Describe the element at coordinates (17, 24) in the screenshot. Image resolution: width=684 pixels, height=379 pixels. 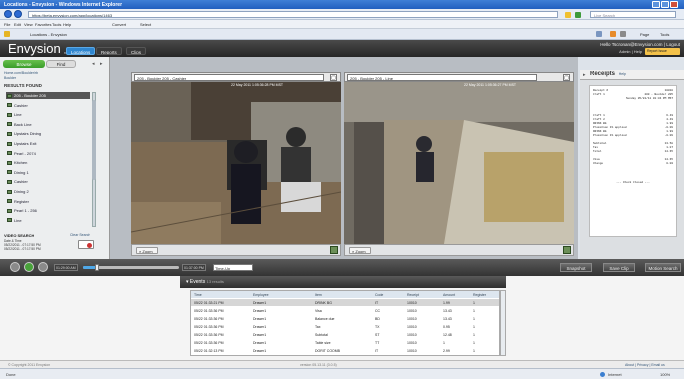
I see `menu-edit: Edit` at that location.